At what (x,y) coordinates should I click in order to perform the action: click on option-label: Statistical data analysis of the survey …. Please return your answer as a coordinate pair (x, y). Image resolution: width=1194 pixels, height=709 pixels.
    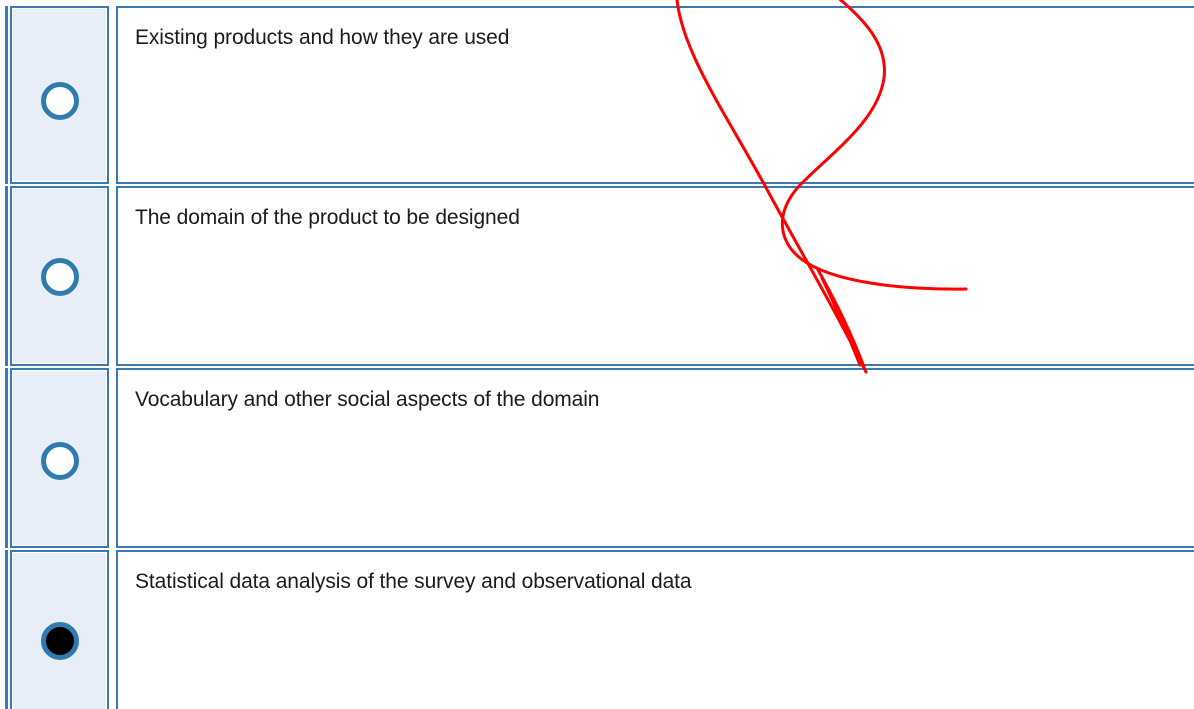
    Looking at the image, I should click on (413, 581).